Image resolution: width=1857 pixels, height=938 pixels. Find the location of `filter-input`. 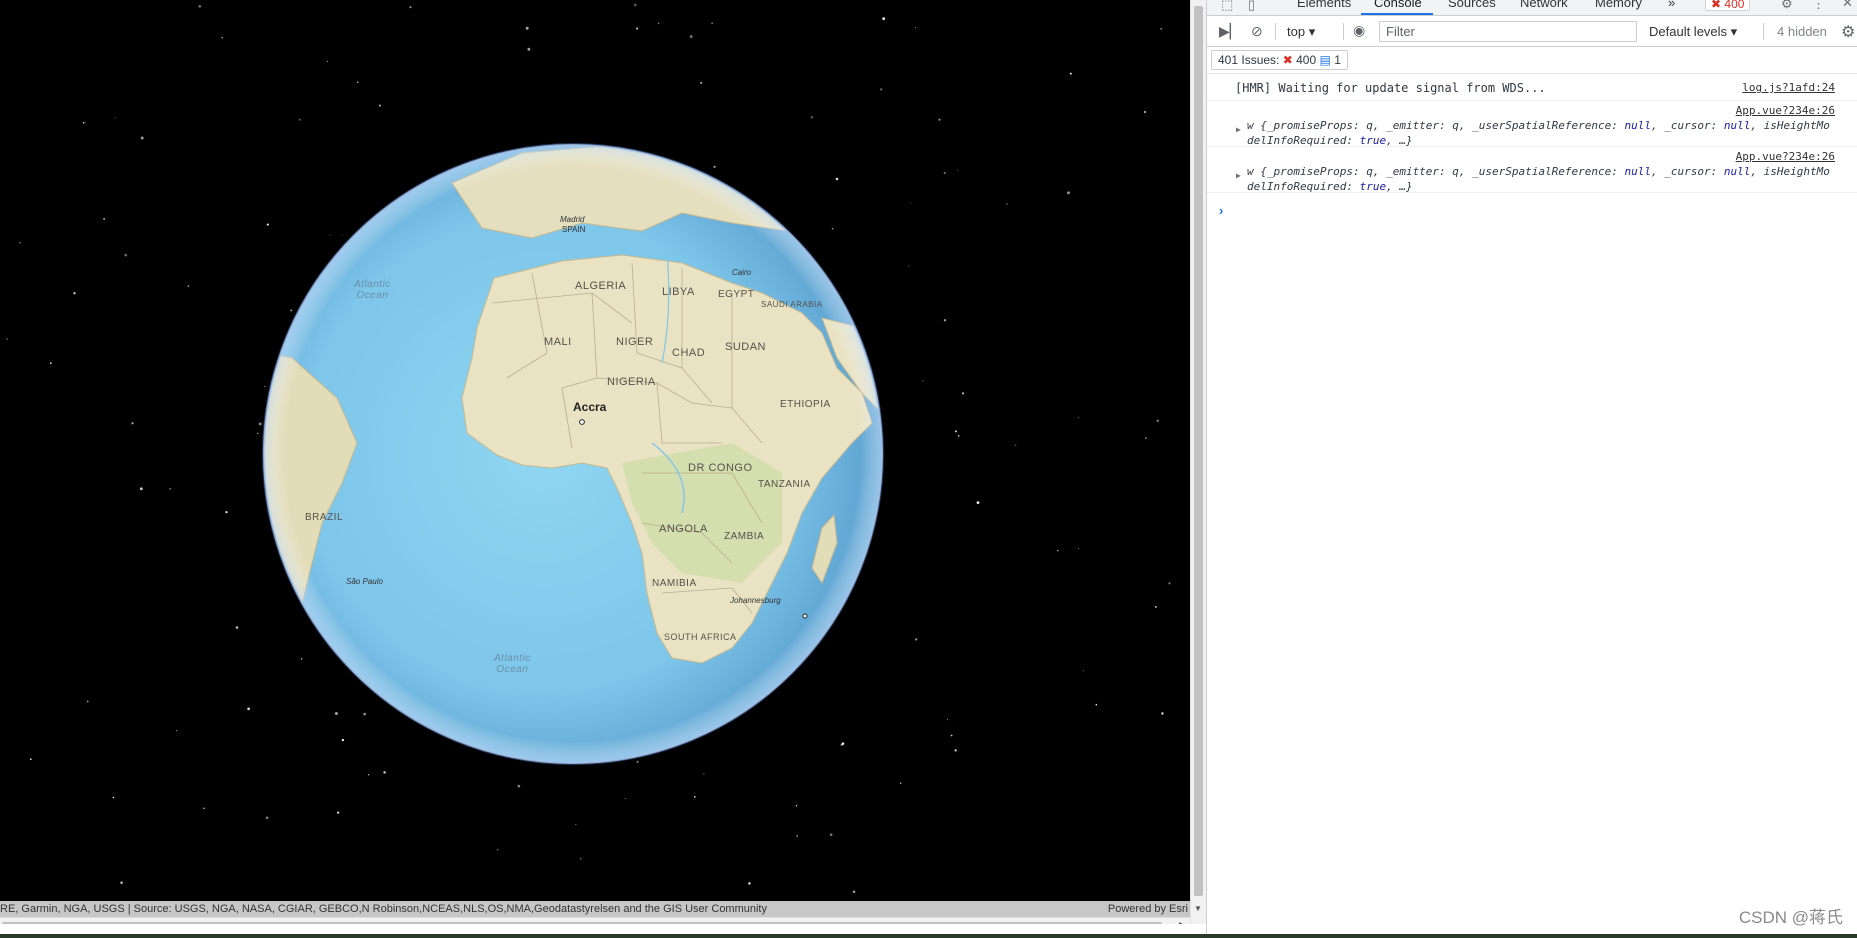

filter-input is located at coordinates (1508, 31).